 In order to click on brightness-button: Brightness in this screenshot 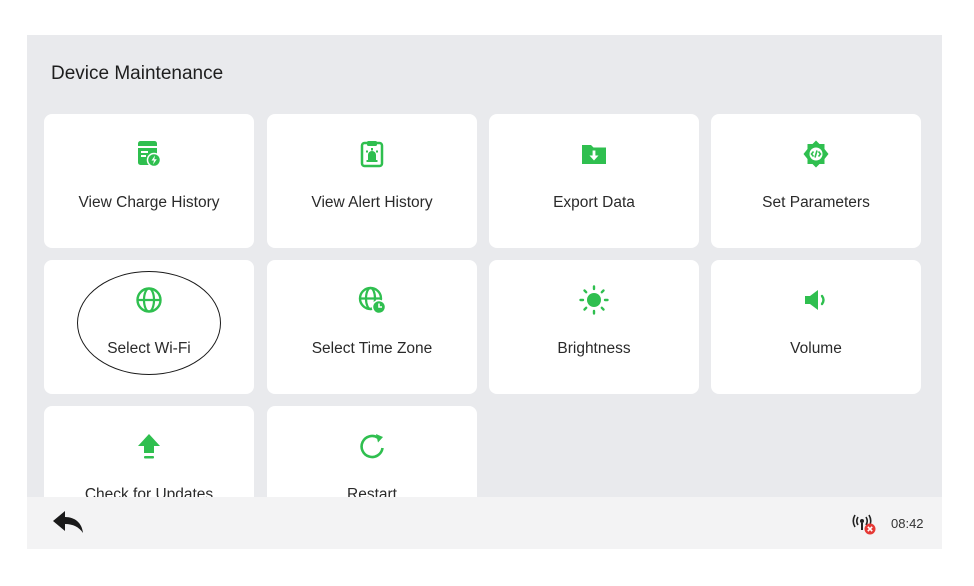, I will do `click(594, 327)`.